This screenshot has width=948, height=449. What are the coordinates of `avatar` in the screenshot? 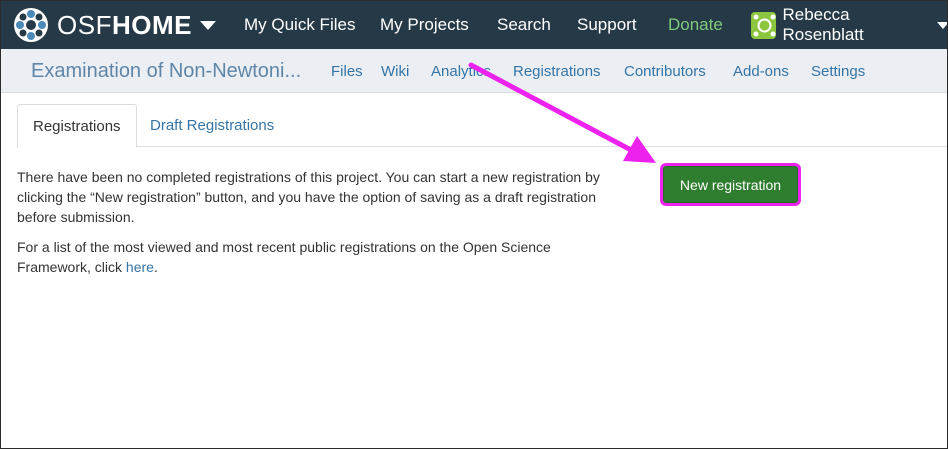 It's located at (764, 25).